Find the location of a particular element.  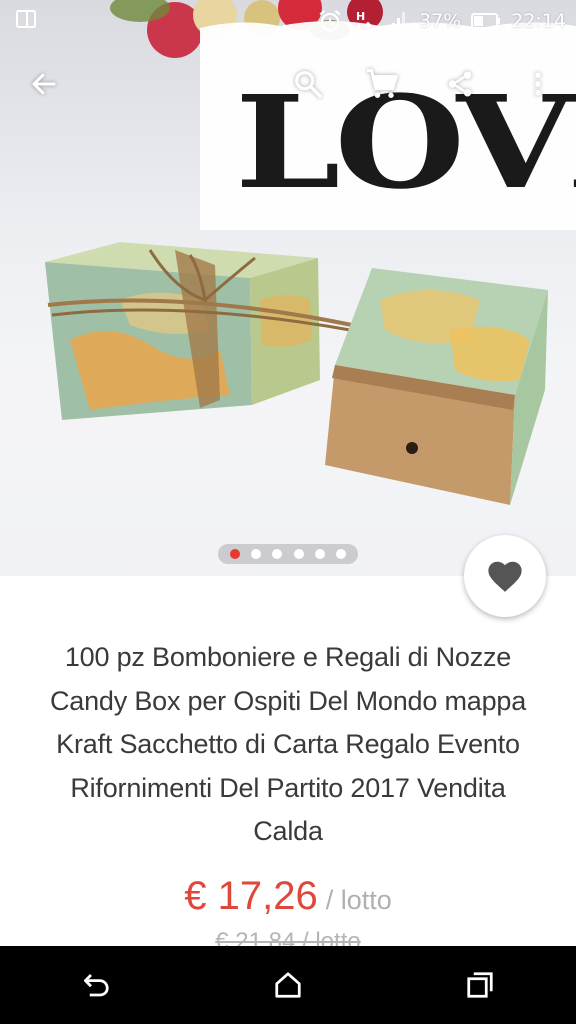

price-unit: / lotto is located at coordinates (358, 900).